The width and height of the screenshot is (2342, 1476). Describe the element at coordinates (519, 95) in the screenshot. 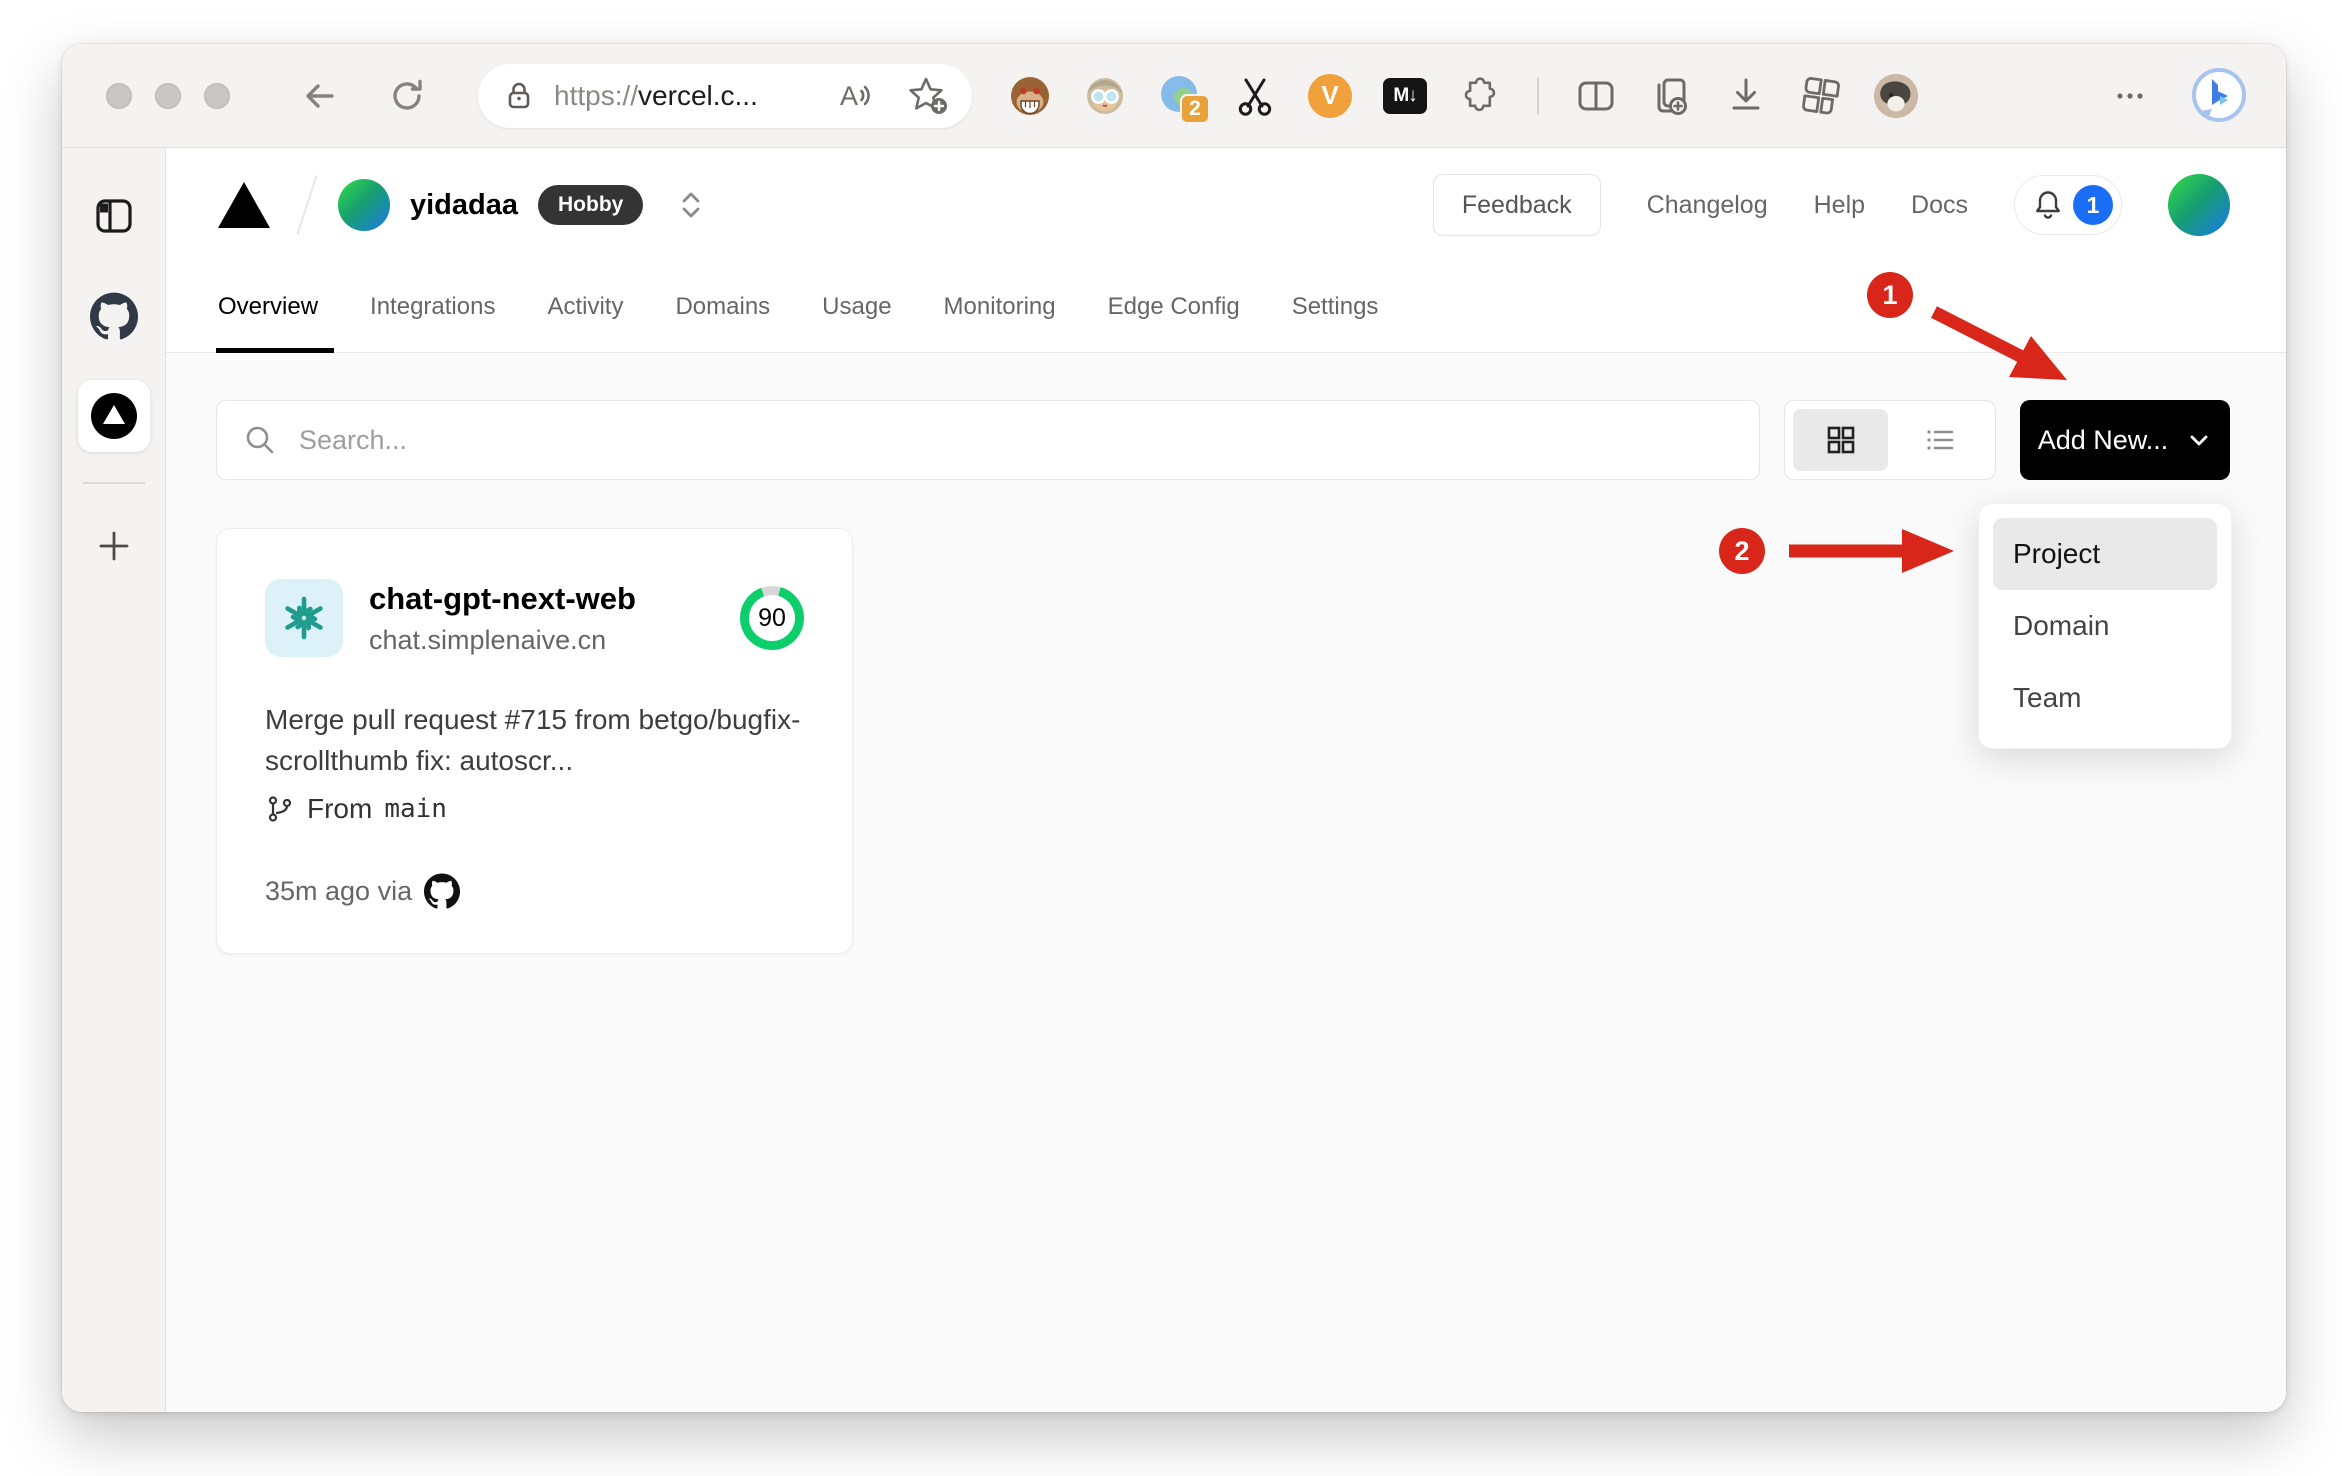

I see `lock-icon` at that location.